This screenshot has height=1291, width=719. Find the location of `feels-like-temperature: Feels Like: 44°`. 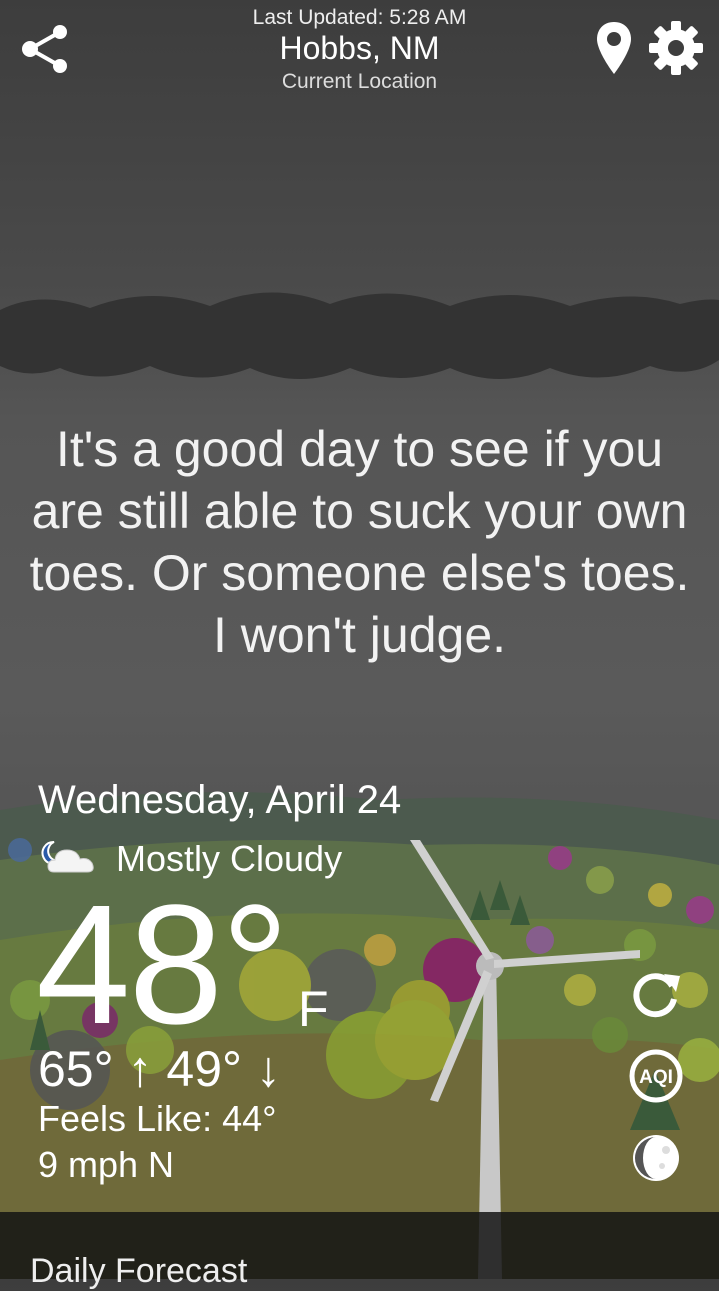

feels-like-temperature: Feels Like: 44° is located at coordinates (157, 1118).